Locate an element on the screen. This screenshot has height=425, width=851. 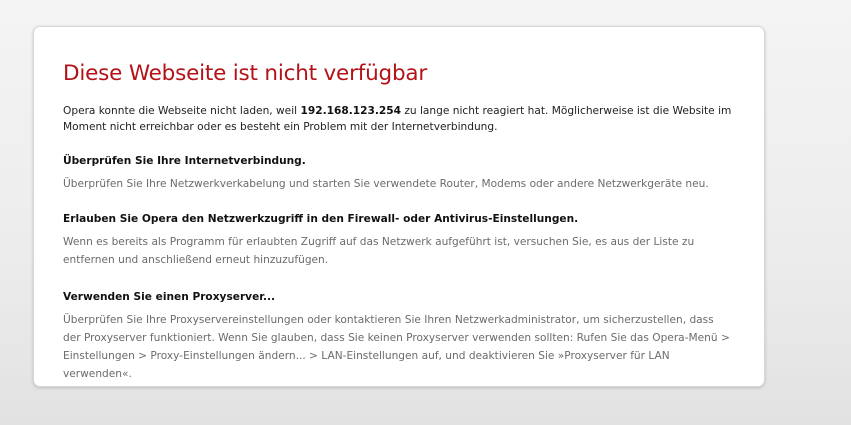
host-address: 192.168.123.254 is located at coordinates (350, 111).